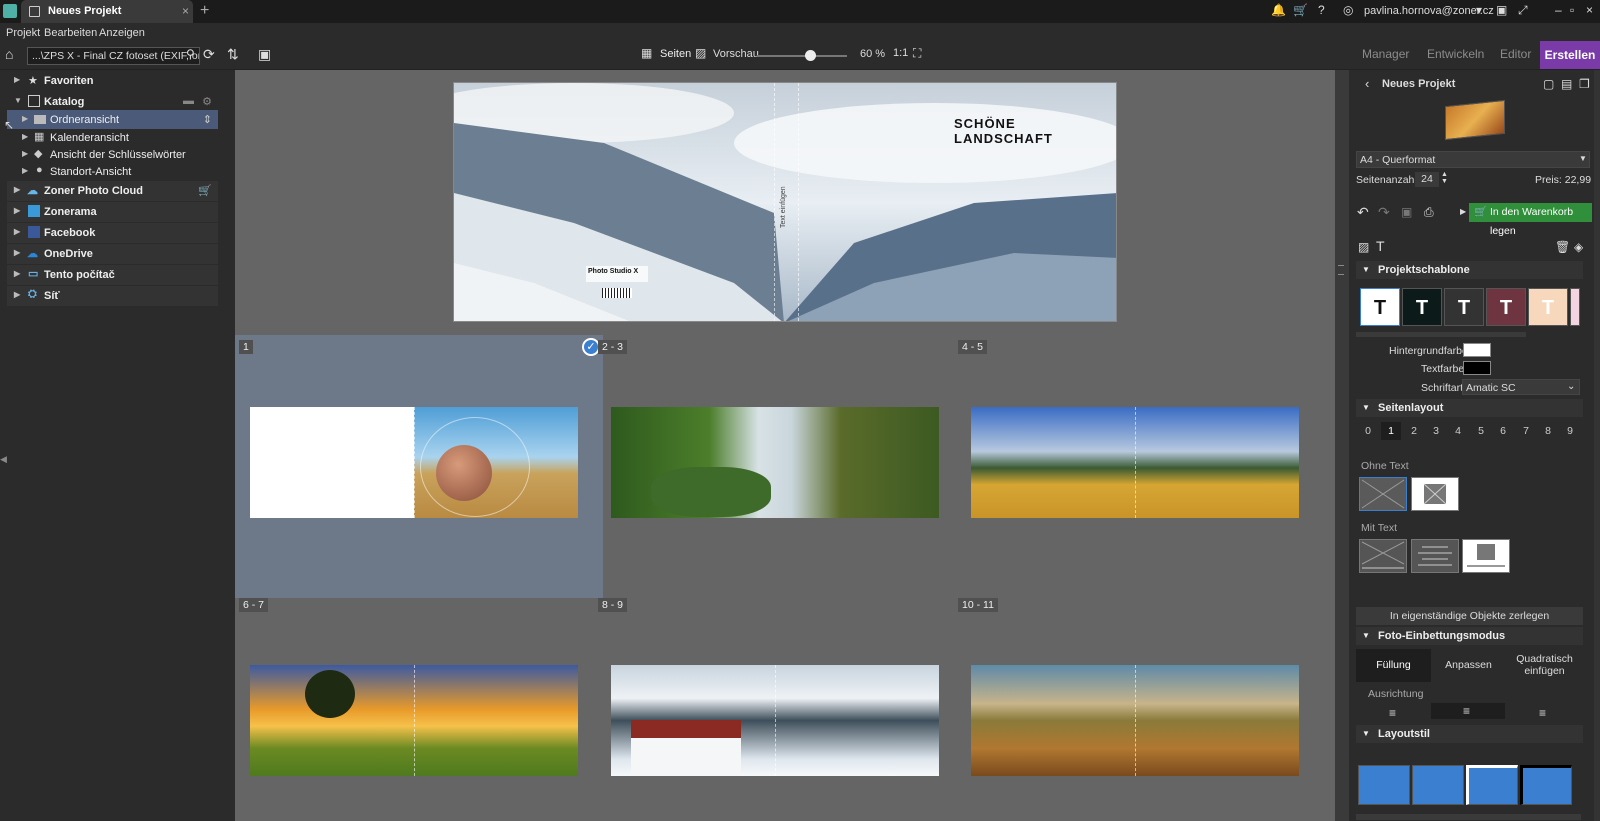 This screenshot has width=1600, height=821. What do you see at coordinates (1392, 713) in the screenshot?
I see `align-left-icon: ≡` at bounding box center [1392, 713].